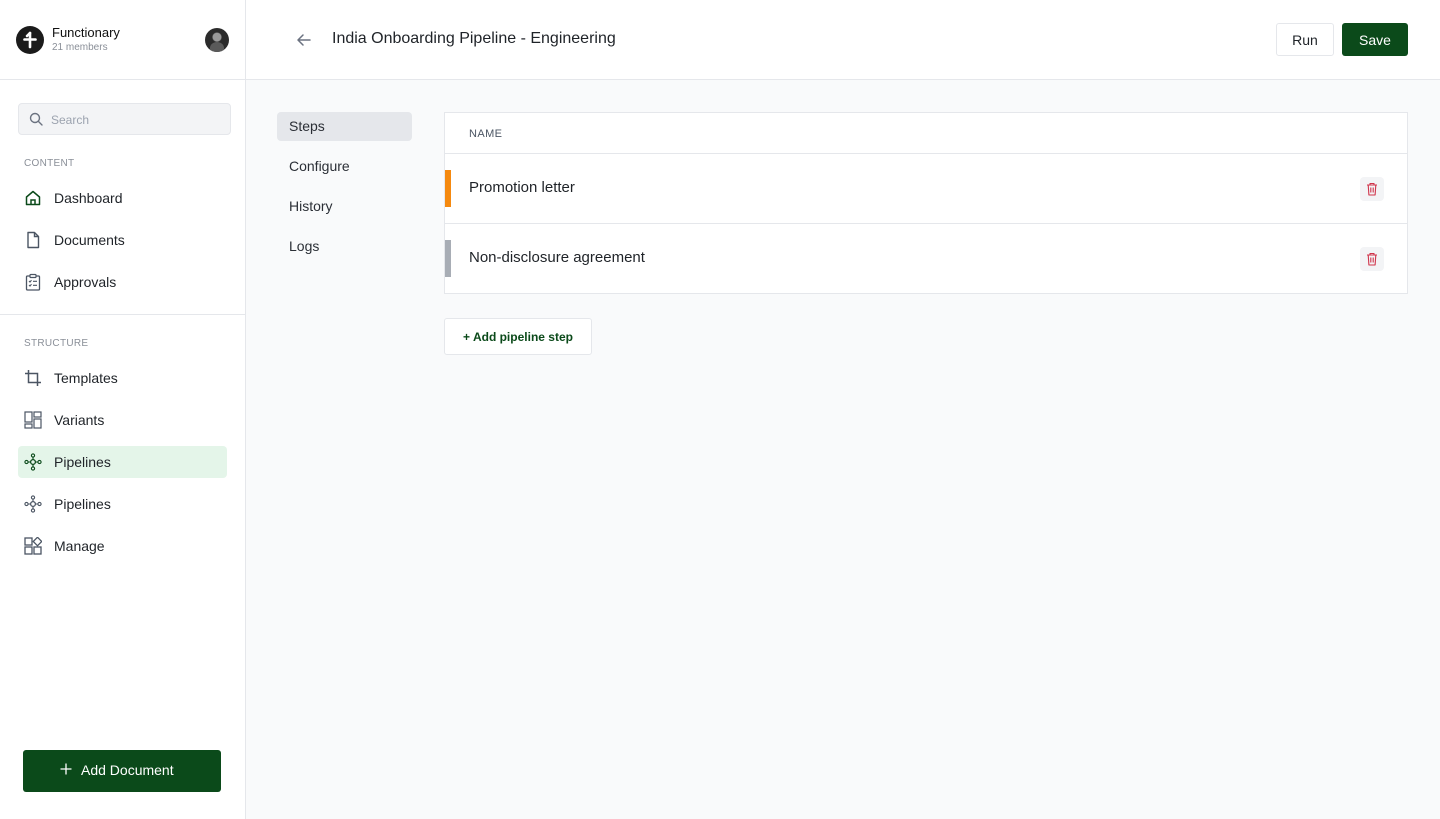 This screenshot has width=1440, height=819. I want to click on sidebar-item-pipelines: Pipelines, so click(122, 504).